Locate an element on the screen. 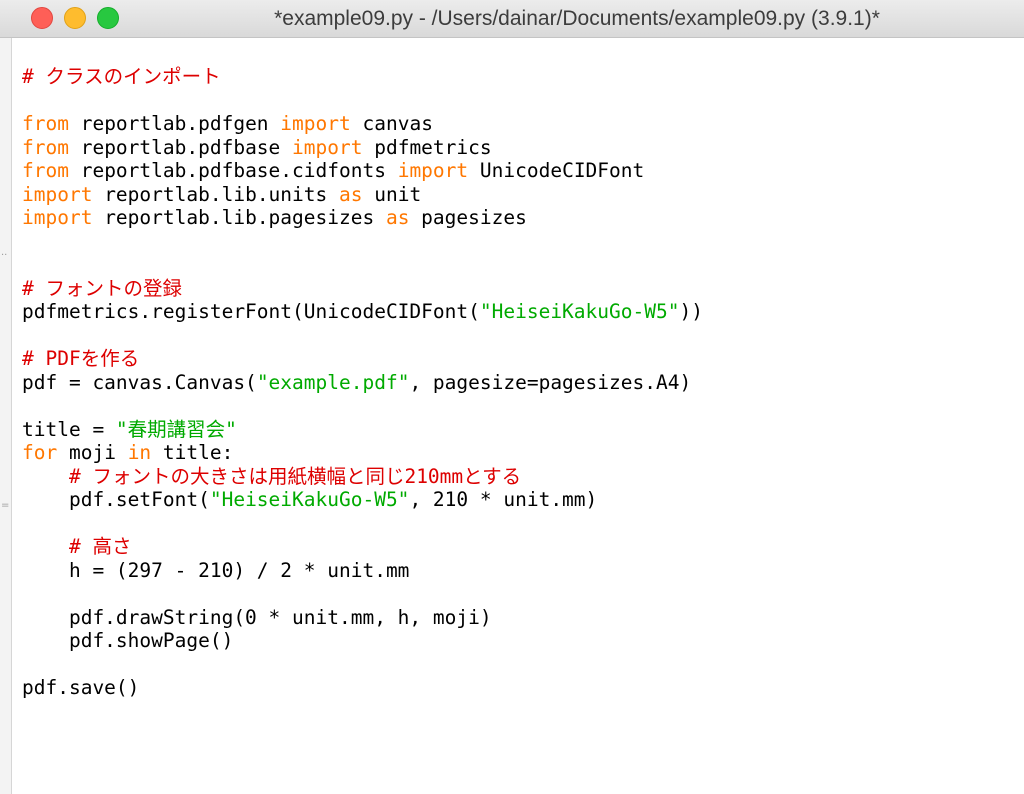 This screenshot has height=794, width=1024. code-text: )) is located at coordinates (691, 311).